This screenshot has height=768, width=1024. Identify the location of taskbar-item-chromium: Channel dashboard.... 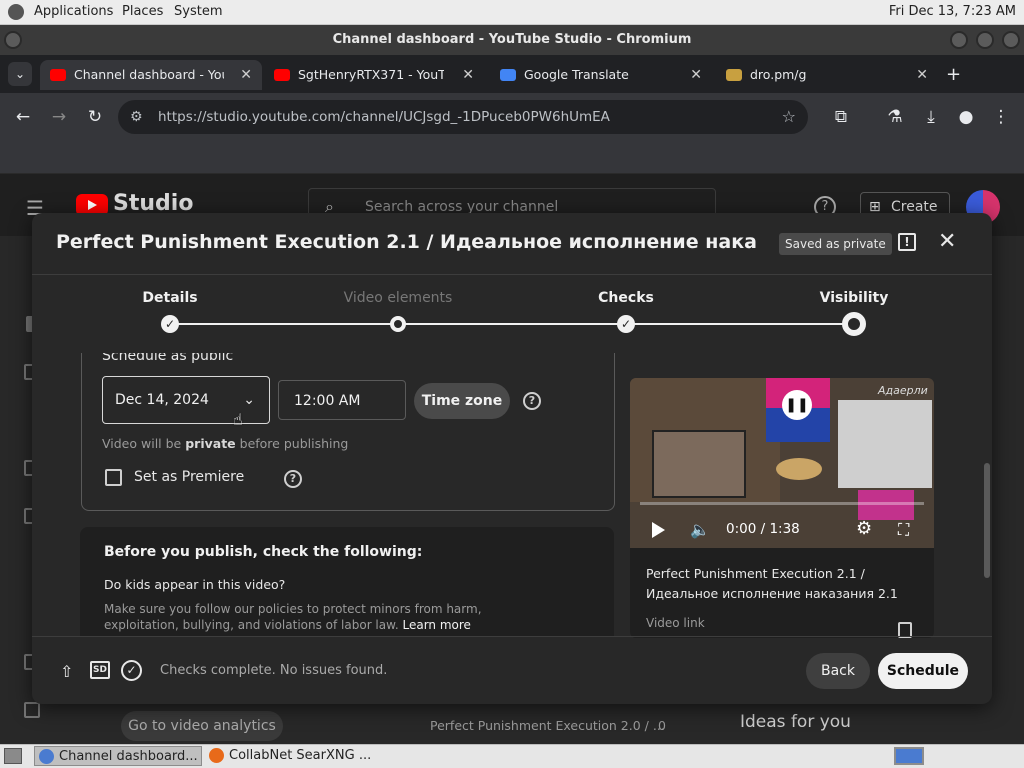
(118, 756).